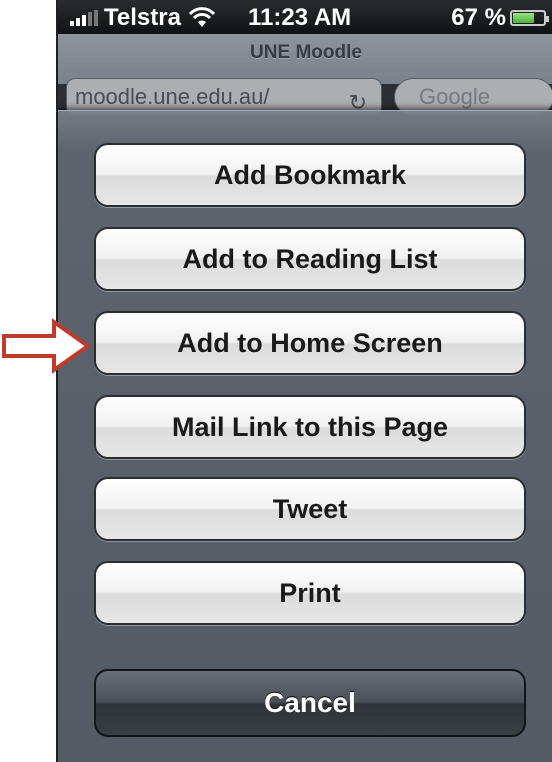 This screenshot has width=552, height=762. I want to click on print-button: Print, so click(310, 593).